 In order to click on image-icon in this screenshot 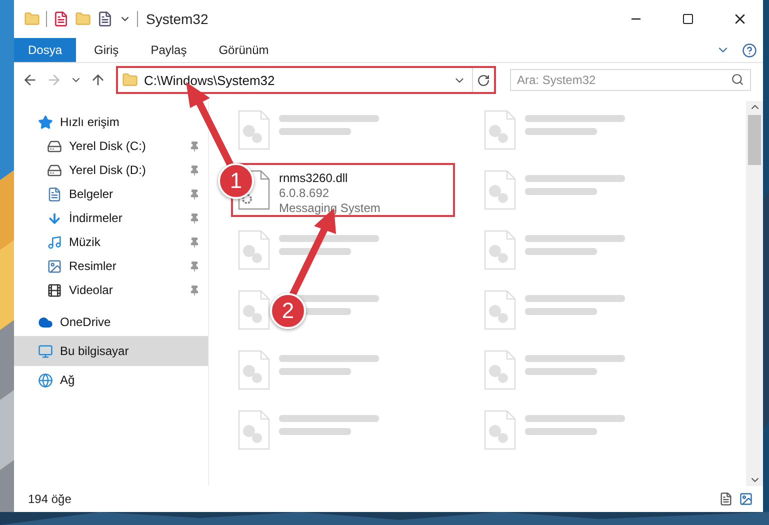, I will do `click(54, 266)`.